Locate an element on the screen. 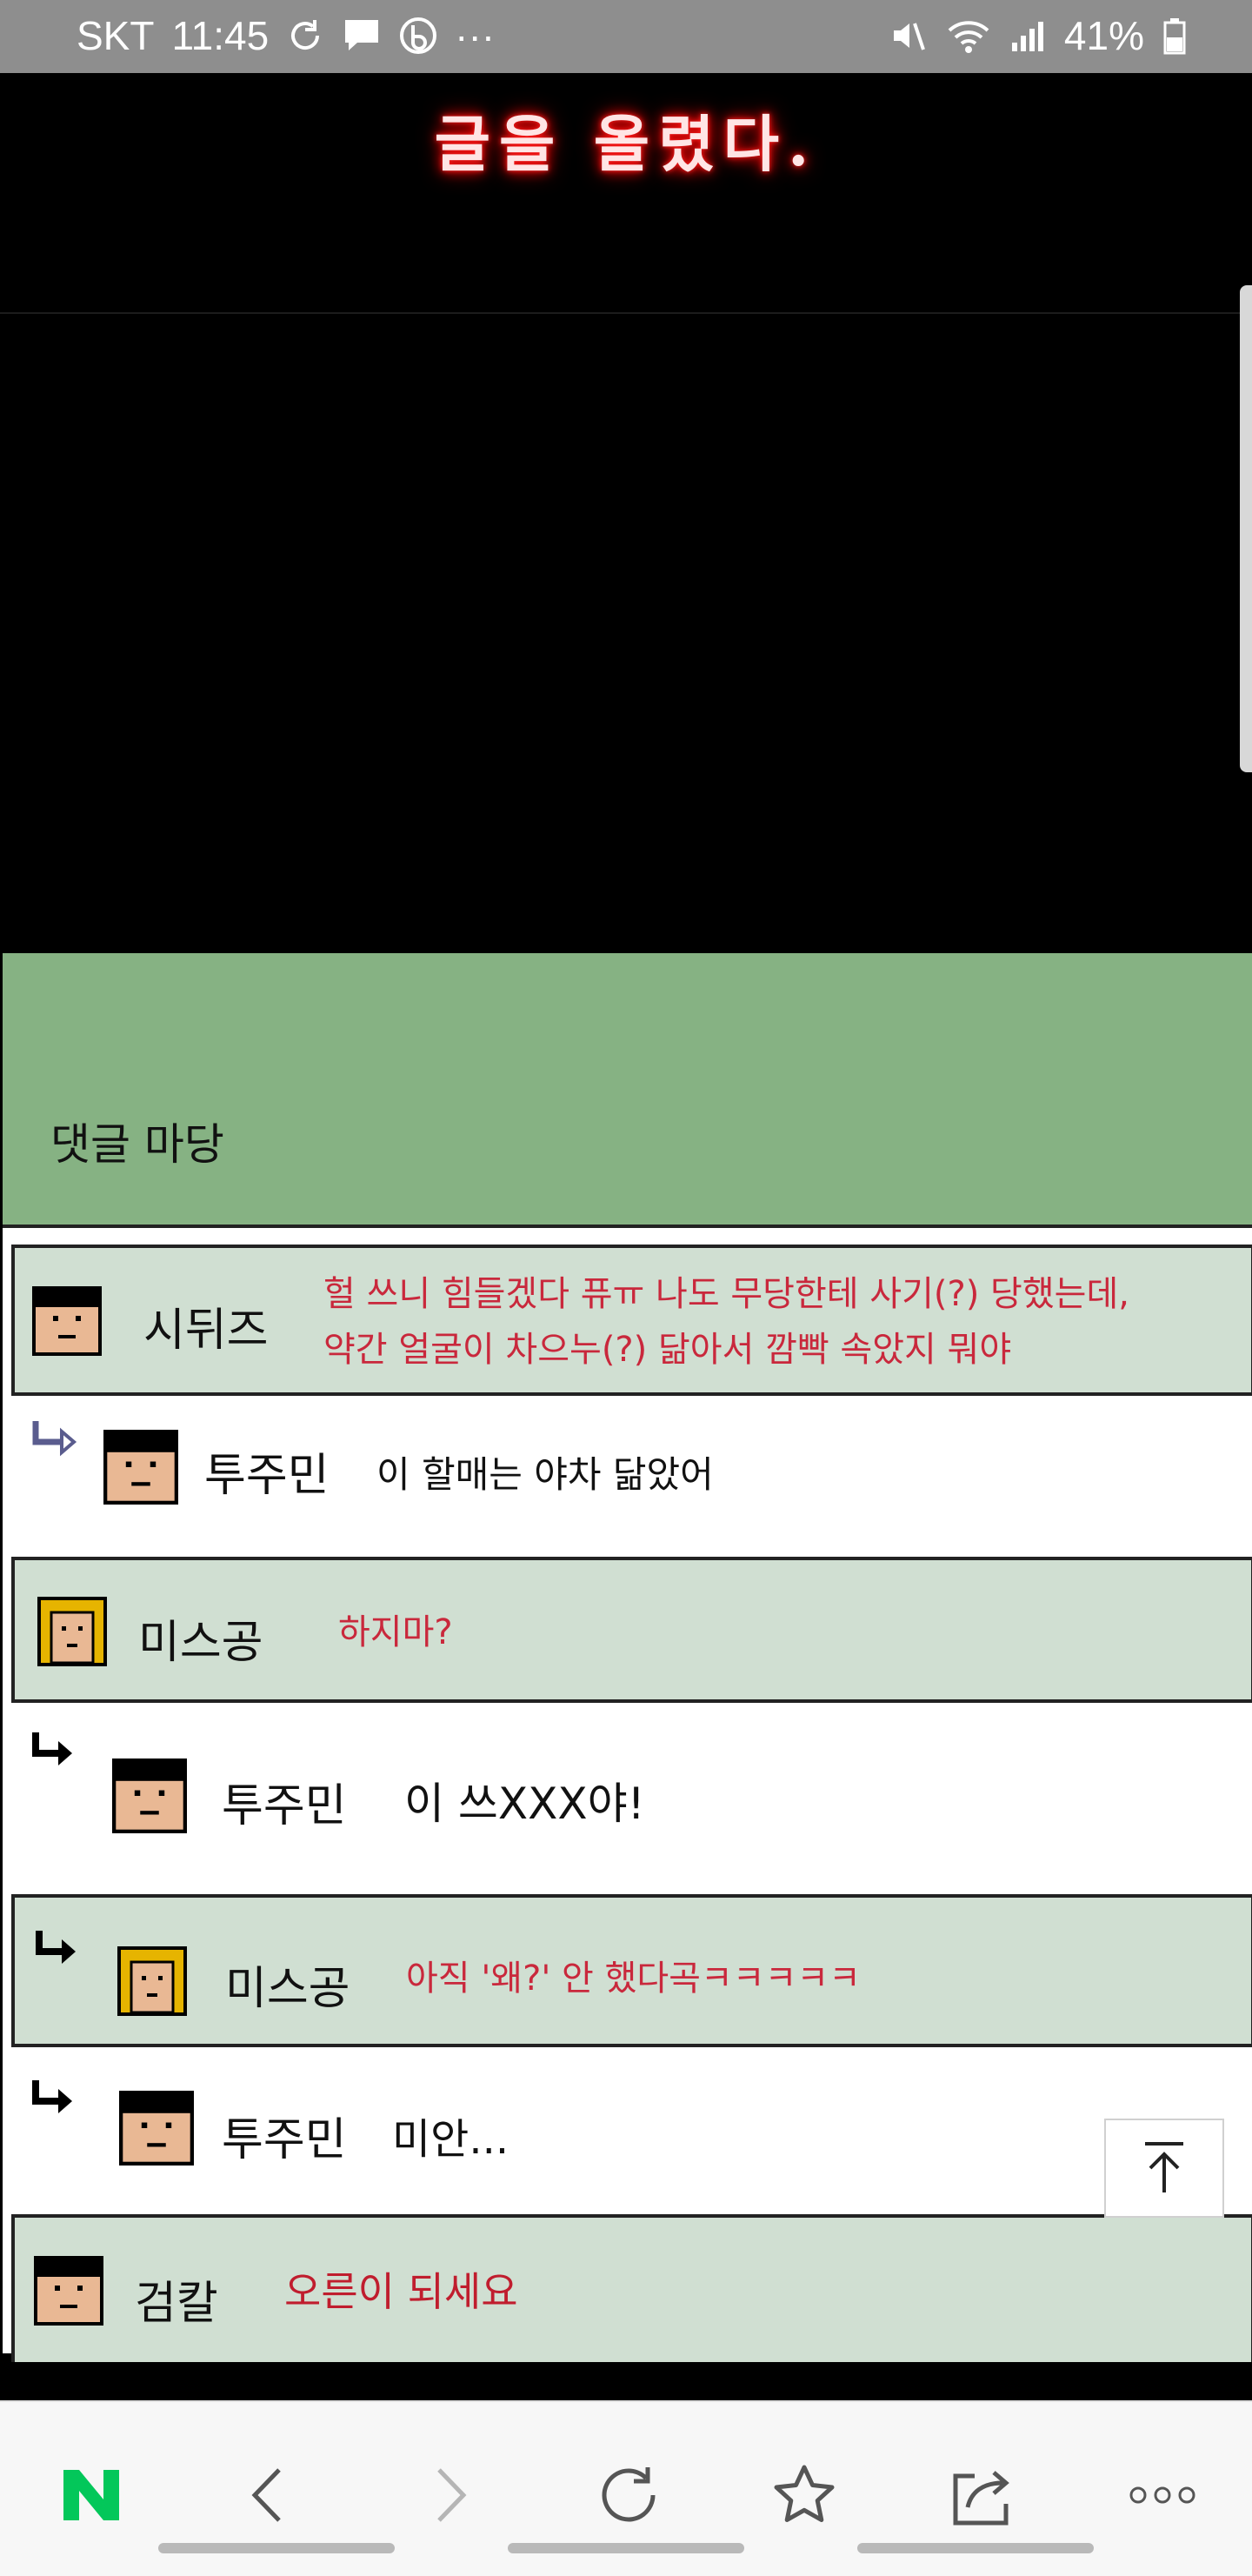 This screenshot has height=2576, width=1252. naver-logo-icon is located at coordinates (91, 2495).